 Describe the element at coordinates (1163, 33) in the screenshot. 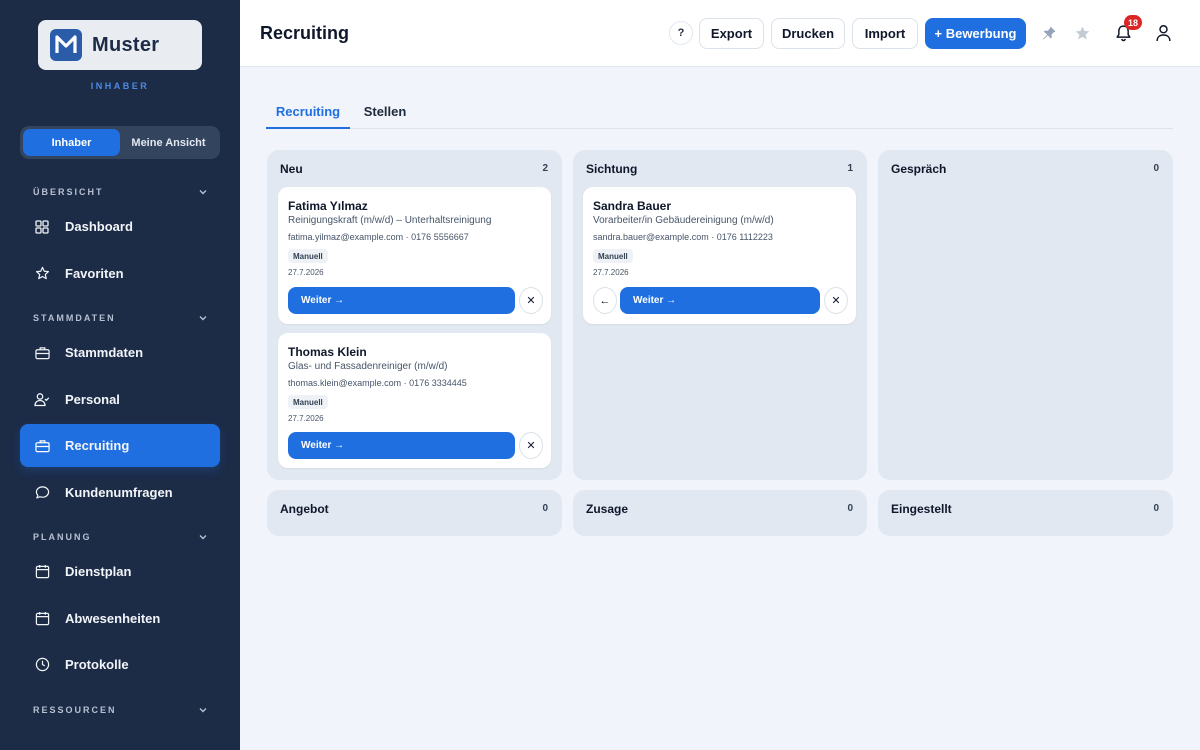

I see `user-profile-icon` at that location.